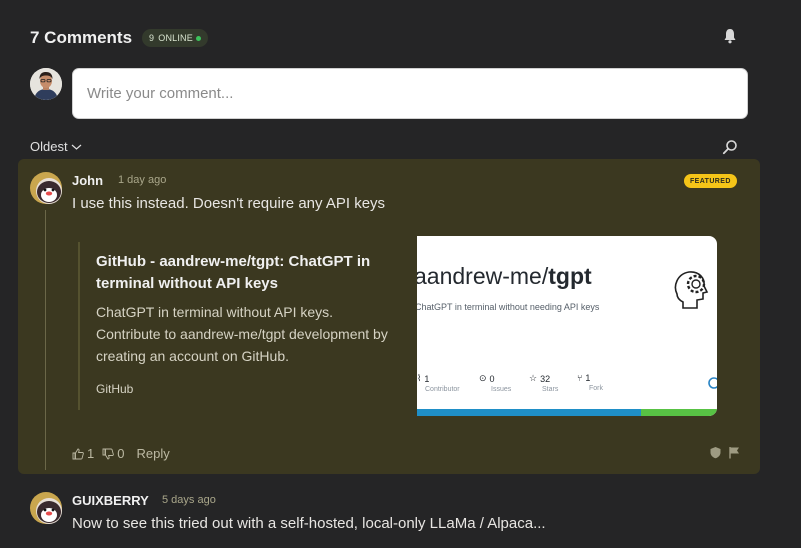 This screenshot has height=548, width=801. What do you see at coordinates (189, 500) in the screenshot?
I see `comment-time: 5 days ago` at bounding box center [189, 500].